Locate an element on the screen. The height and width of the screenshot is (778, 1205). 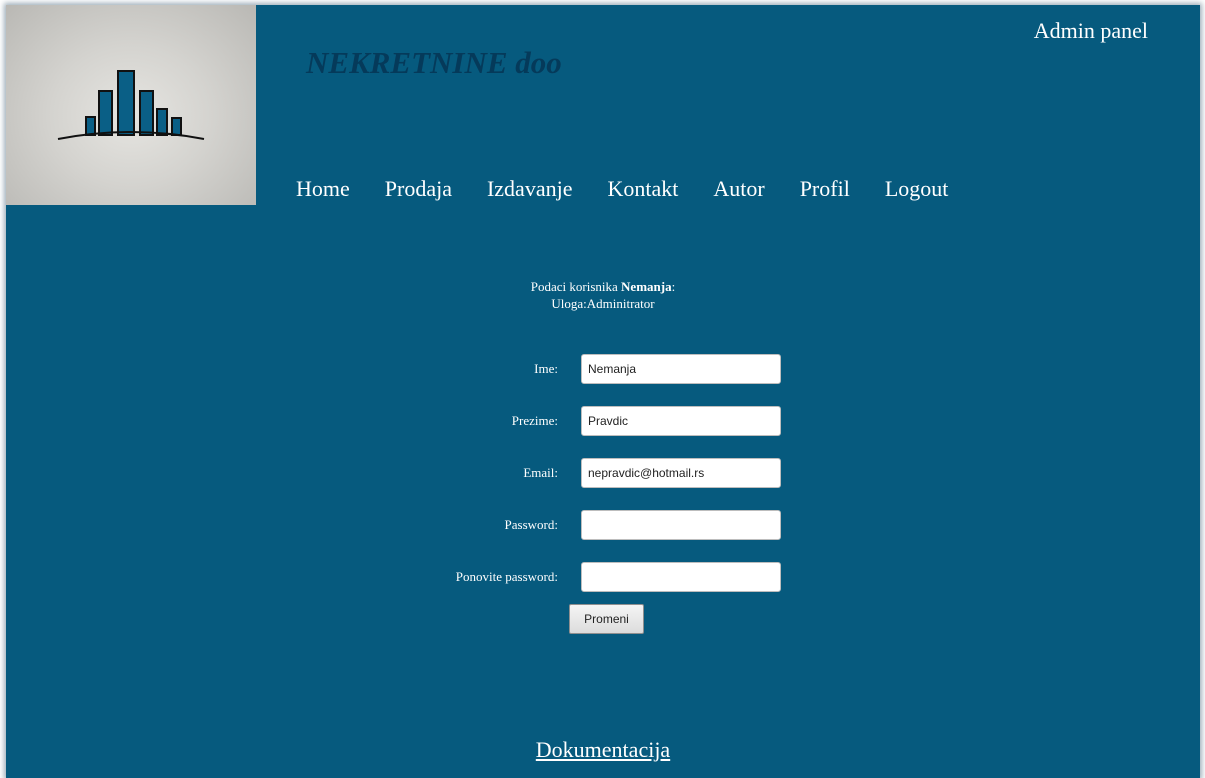
prezime-input is located at coordinates (681, 421).